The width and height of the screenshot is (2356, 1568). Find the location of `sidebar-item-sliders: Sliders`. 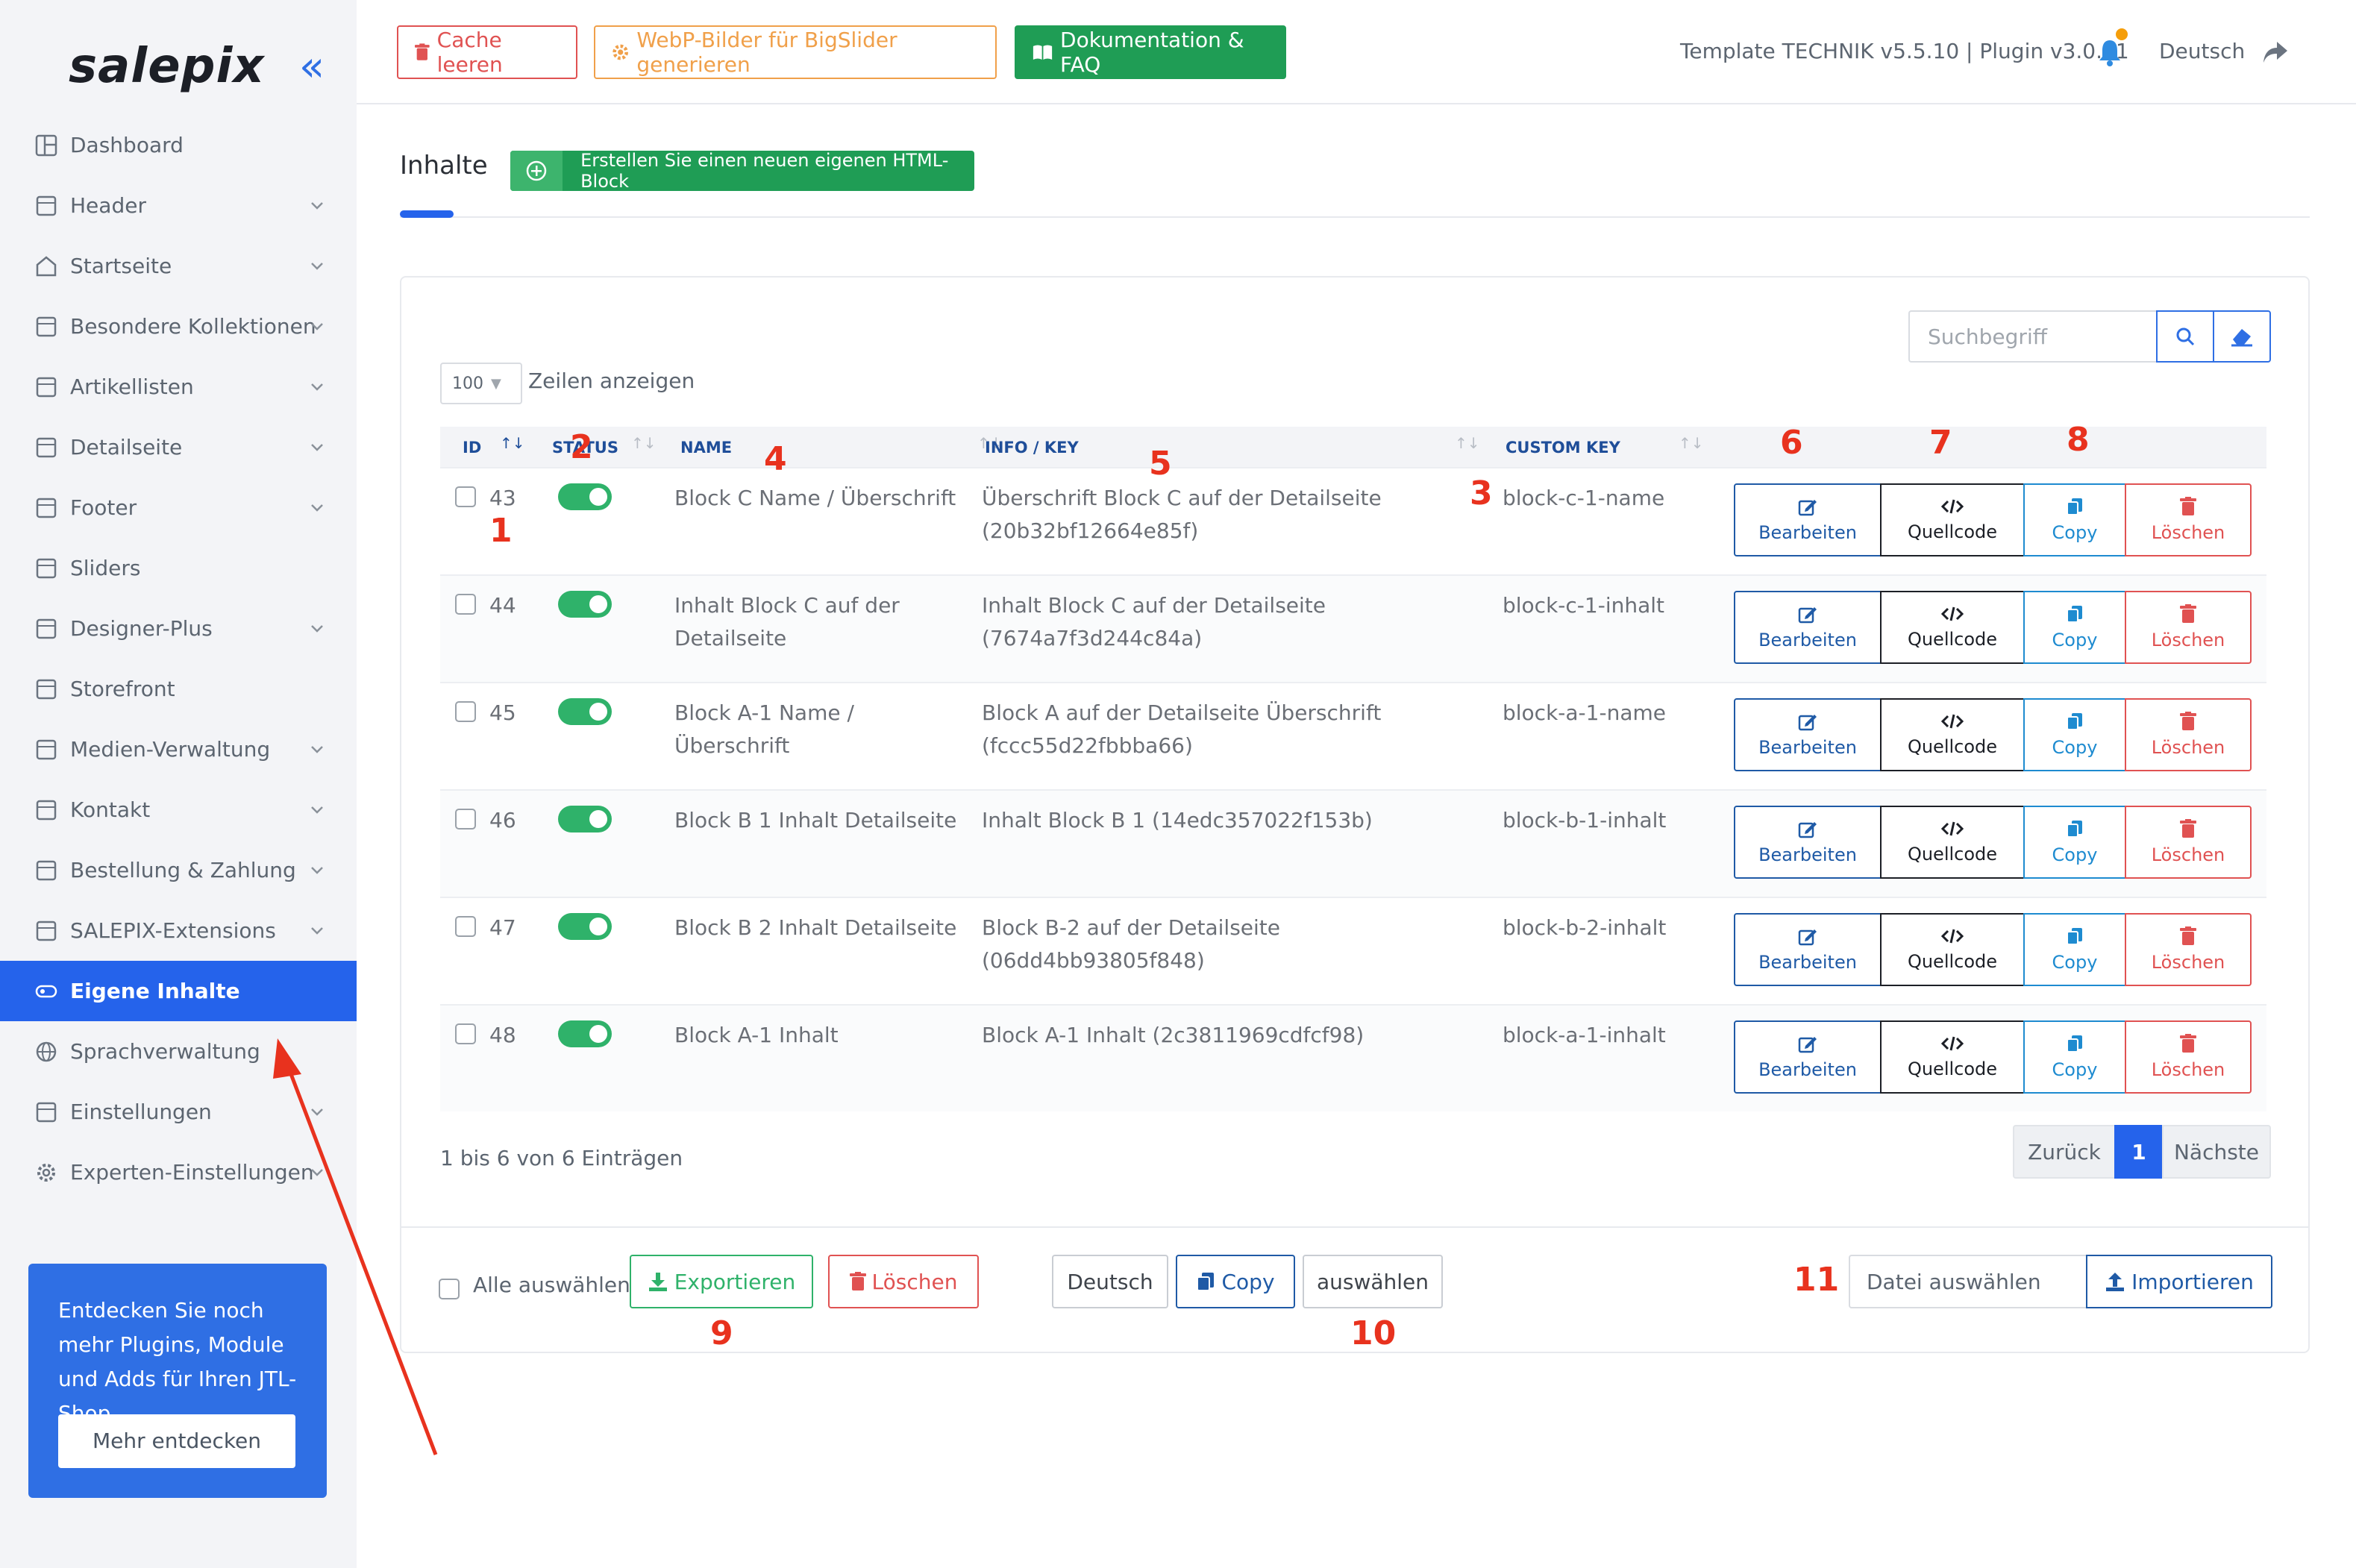

sidebar-item-sliders: Sliders is located at coordinates (178, 568).